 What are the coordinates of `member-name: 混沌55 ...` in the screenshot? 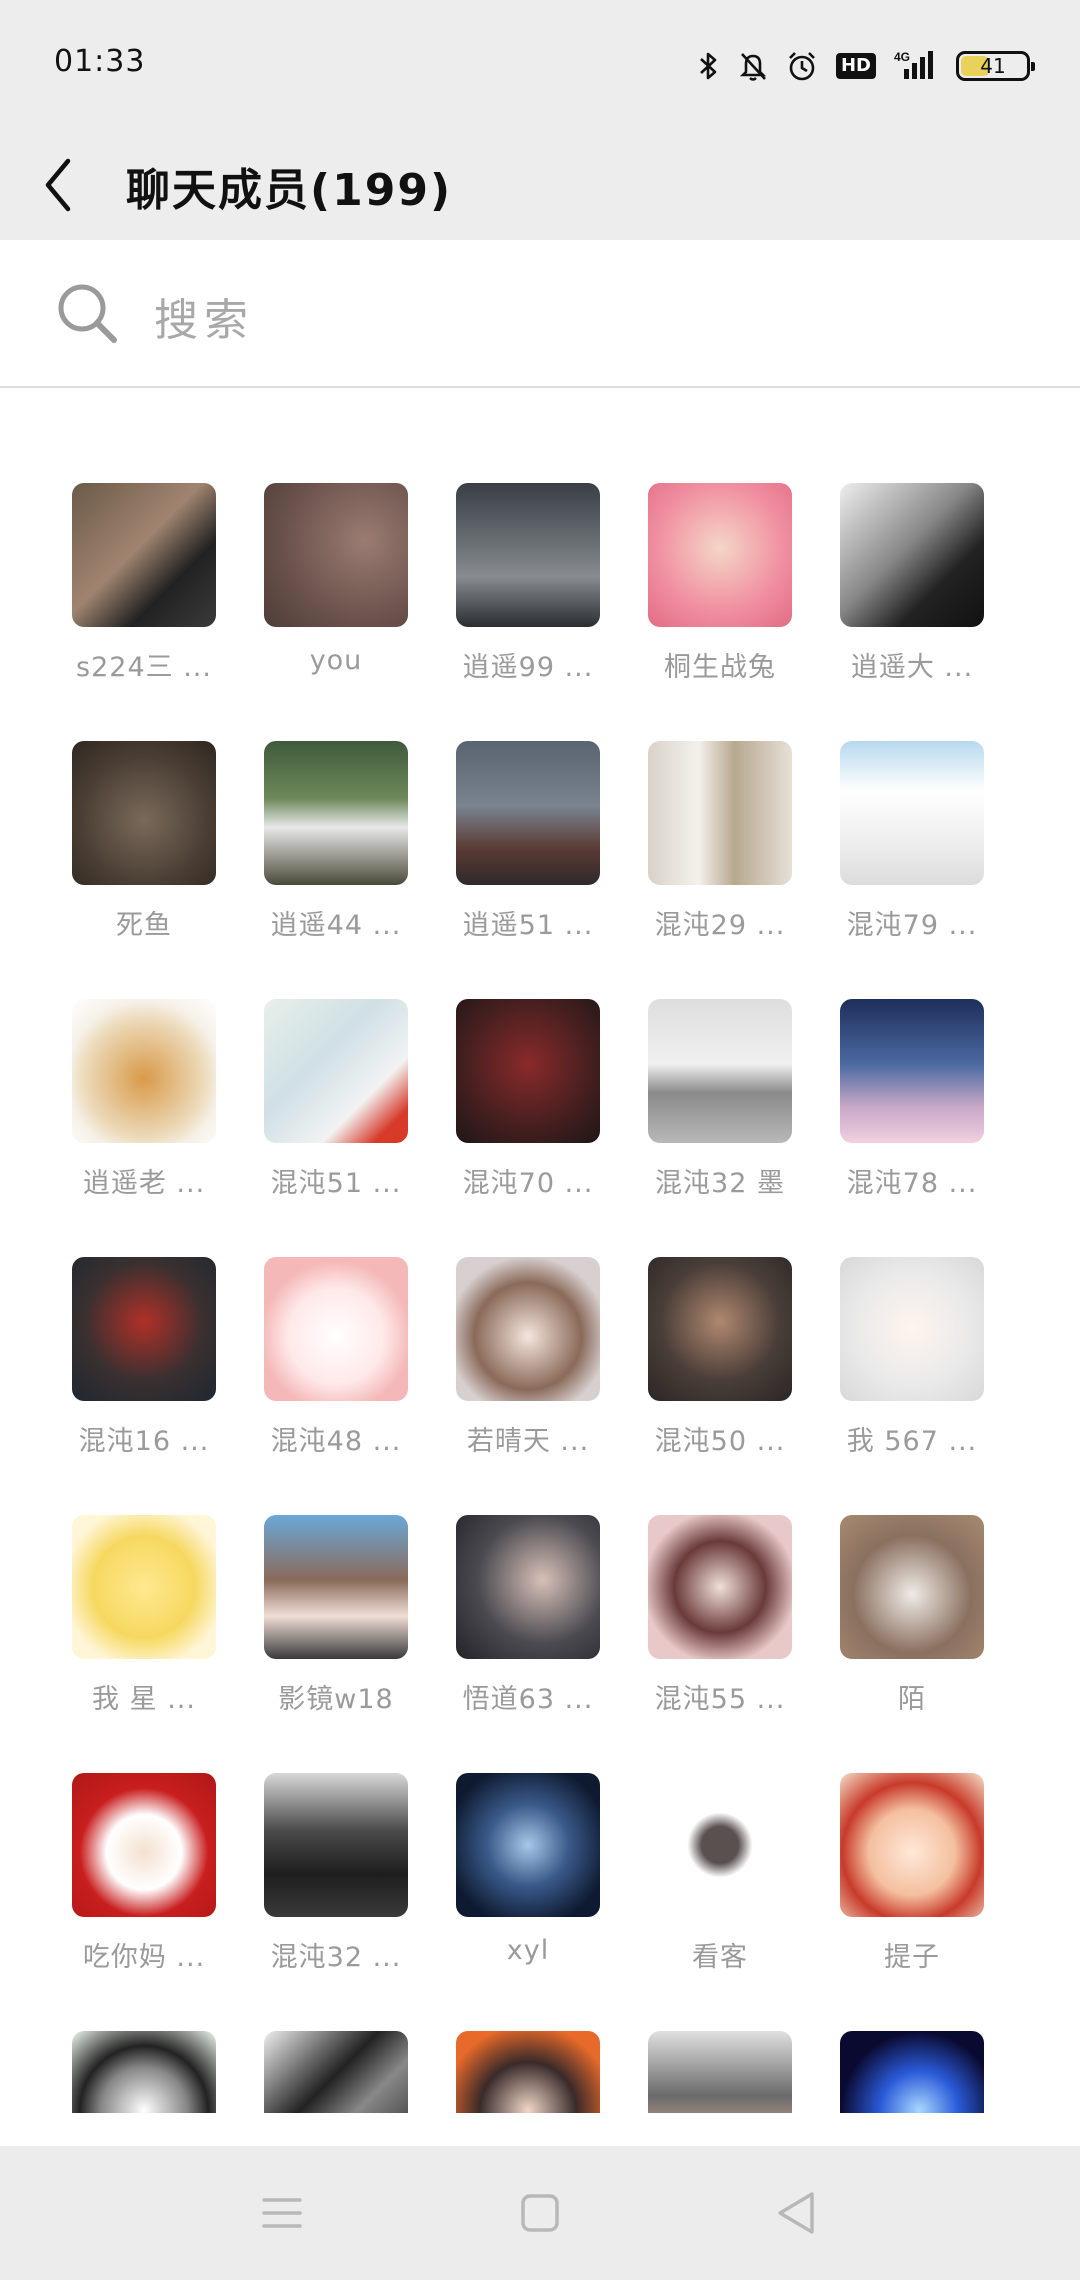 It's located at (720, 1699).